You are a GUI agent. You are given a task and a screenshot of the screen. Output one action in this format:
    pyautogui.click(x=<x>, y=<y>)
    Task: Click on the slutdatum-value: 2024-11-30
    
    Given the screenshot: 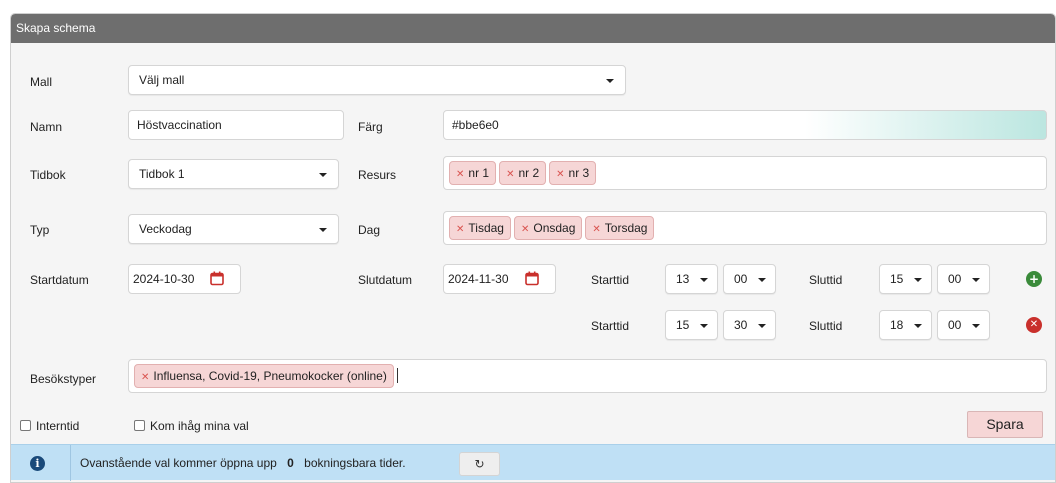 What is the action you would take?
    pyautogui.click(x=478, y=279)
    